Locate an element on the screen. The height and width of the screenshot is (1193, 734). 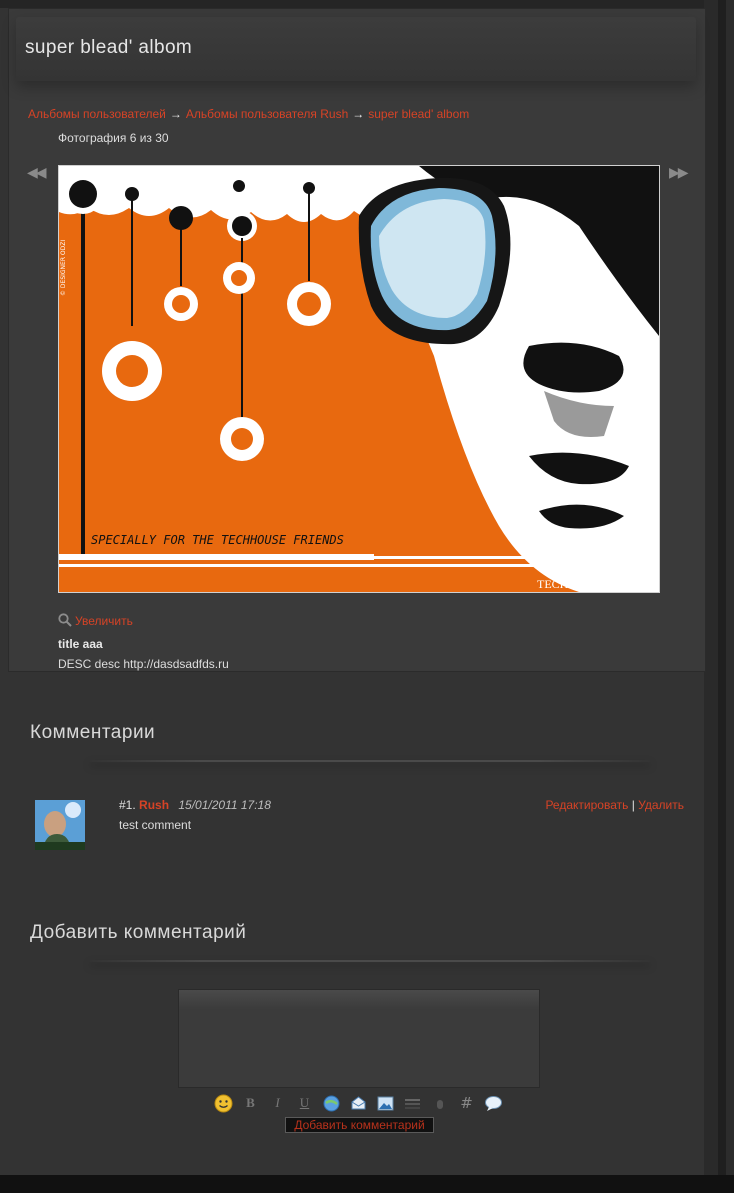
smiley-icon is located at coordinates (223, 1103).